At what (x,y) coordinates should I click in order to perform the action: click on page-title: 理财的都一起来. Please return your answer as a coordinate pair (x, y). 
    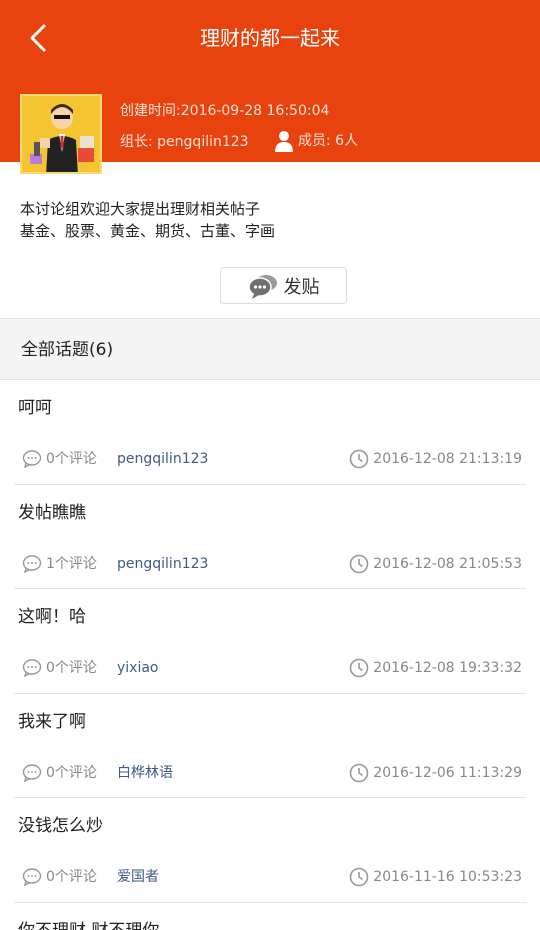
    Looking at the image, I should click on (270, 38).